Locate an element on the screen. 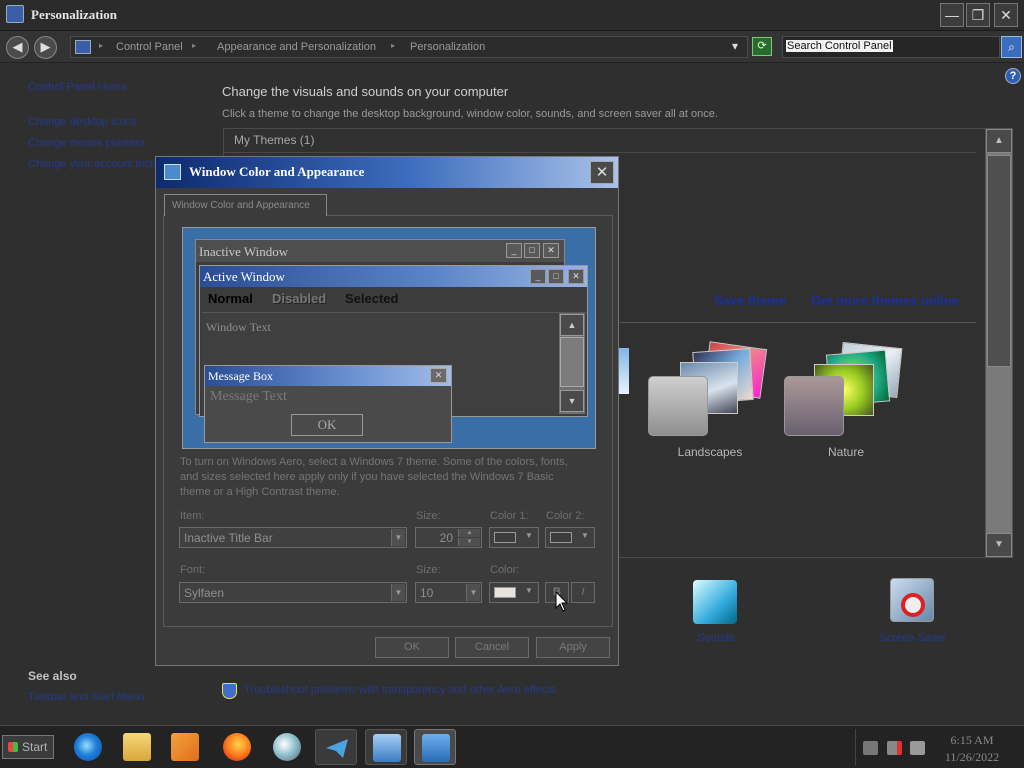 The height and width of the screenshot is (768, 1024). preview-inactive-title: Inactive Window is located at coordinates (244, 251).